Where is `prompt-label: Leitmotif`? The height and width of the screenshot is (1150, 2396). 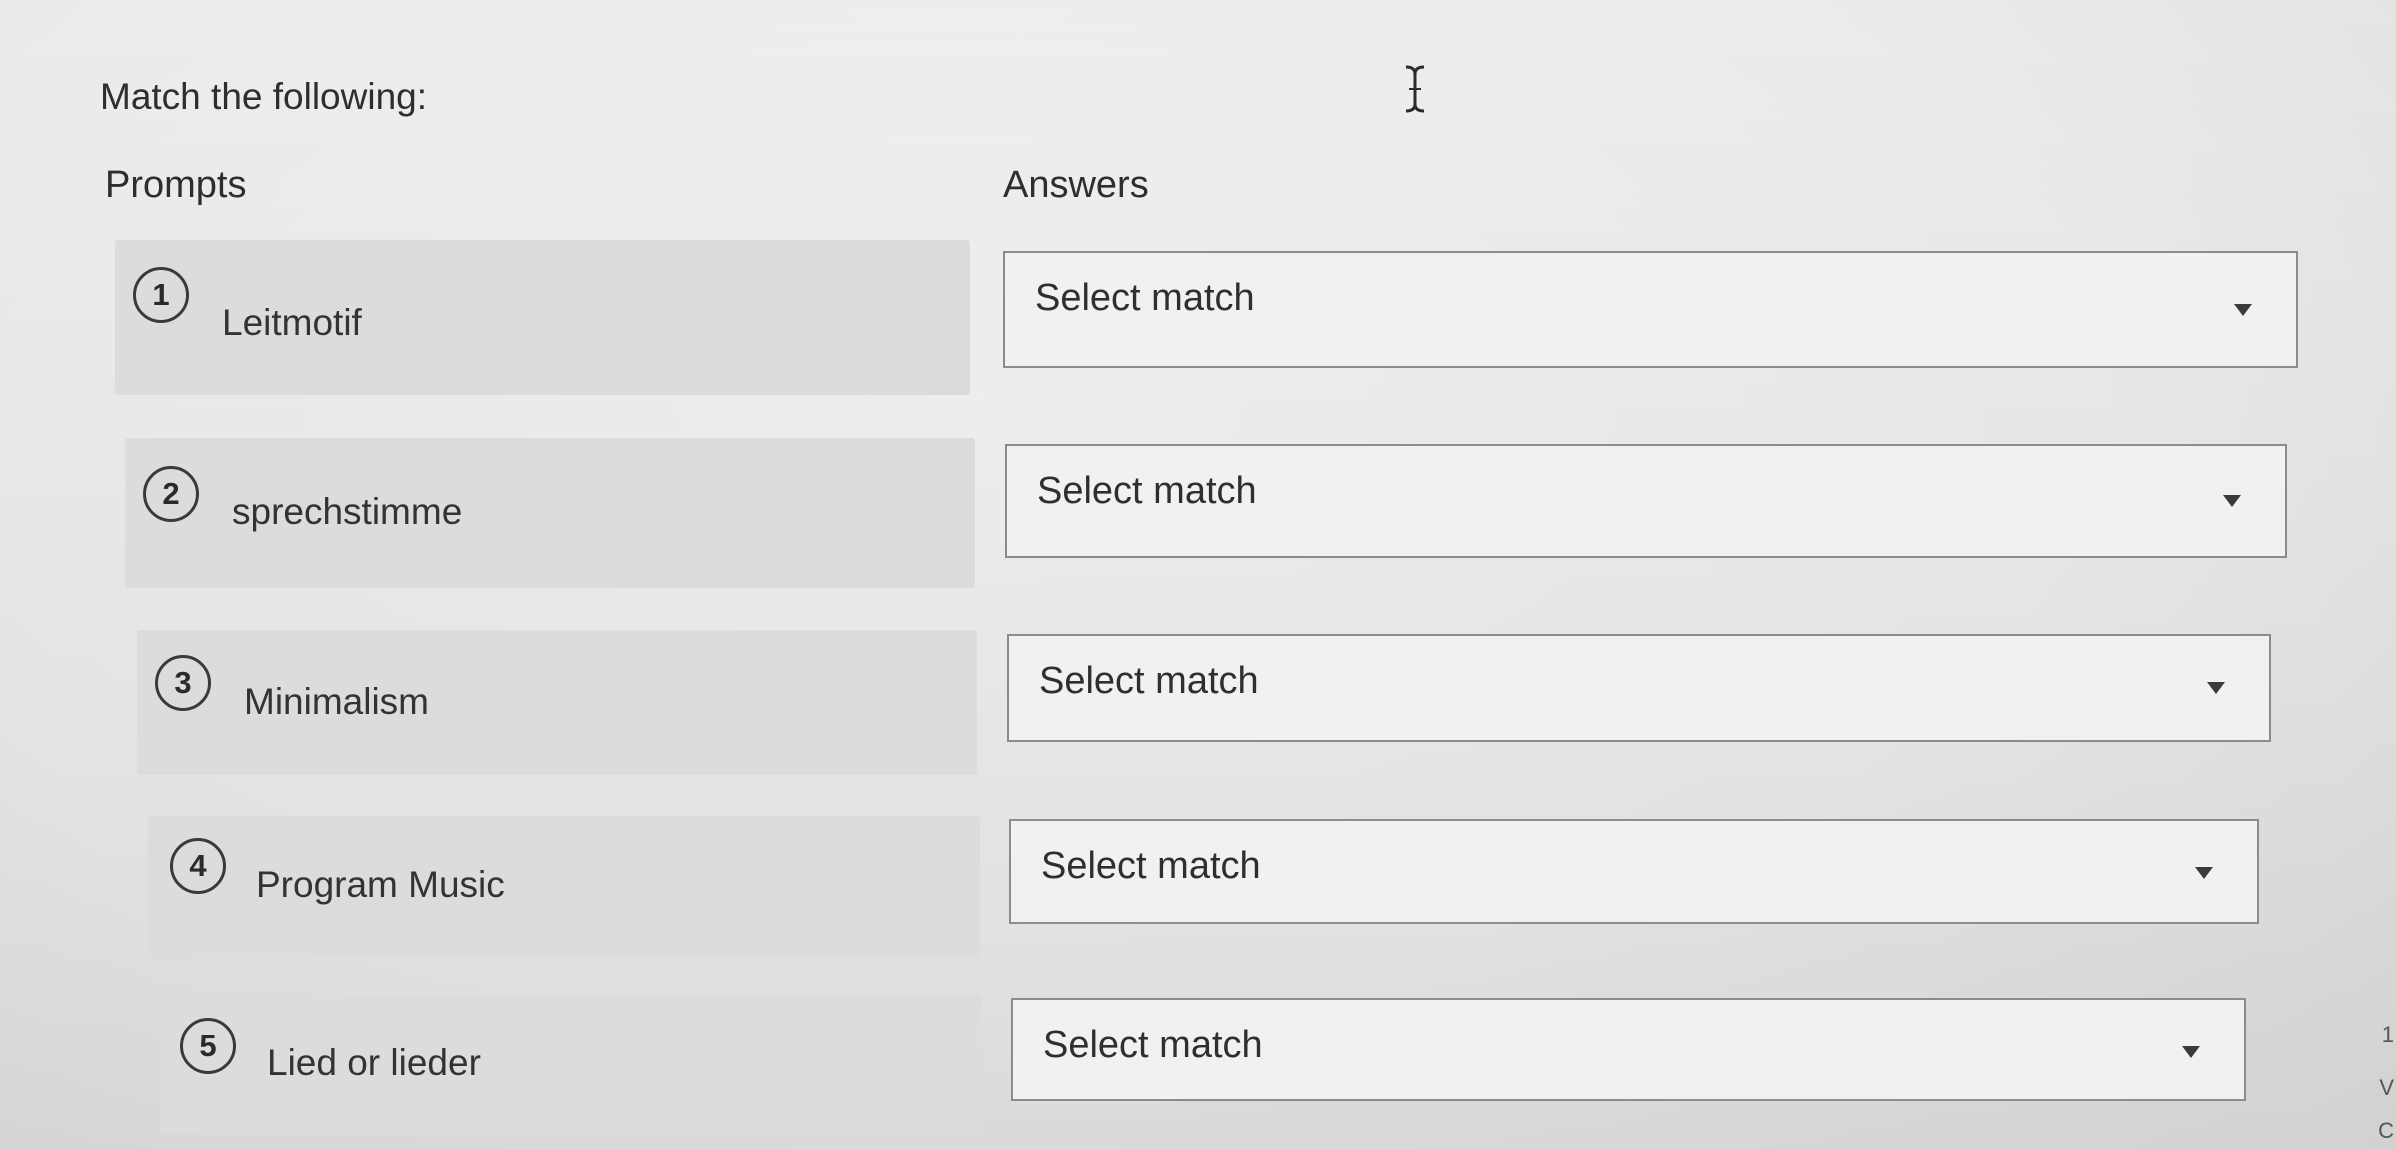
prompt-label: Leitmotif is located at coordinates (292, 322).